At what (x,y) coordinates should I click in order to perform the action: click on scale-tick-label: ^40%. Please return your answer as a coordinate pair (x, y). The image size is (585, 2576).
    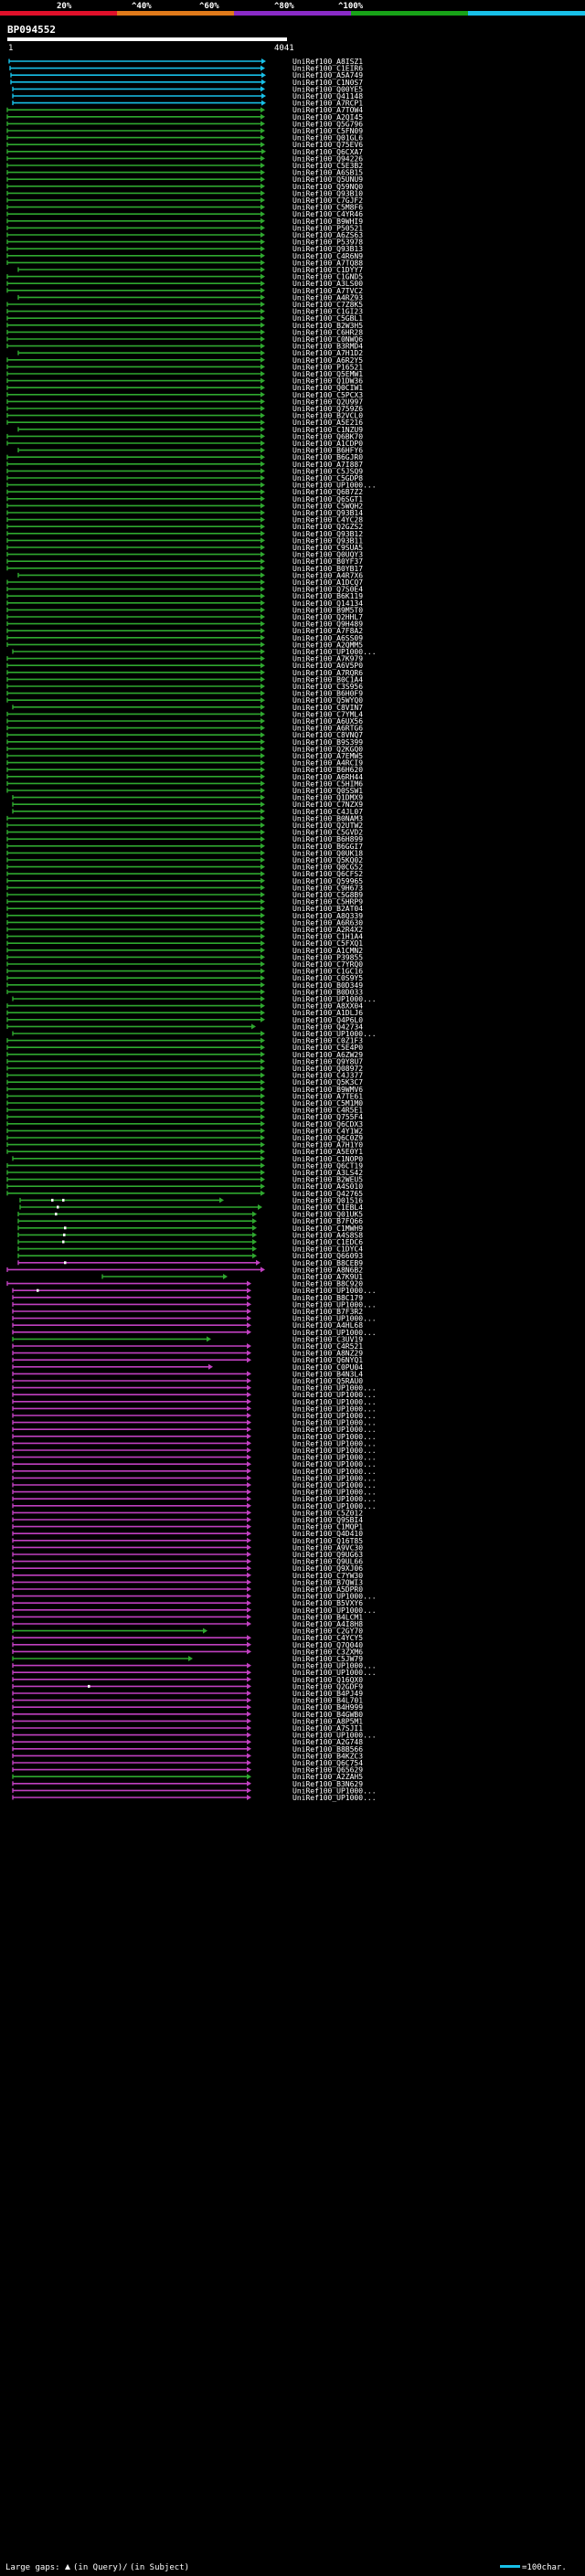
    Looking at the image, I should click on (142, 6).